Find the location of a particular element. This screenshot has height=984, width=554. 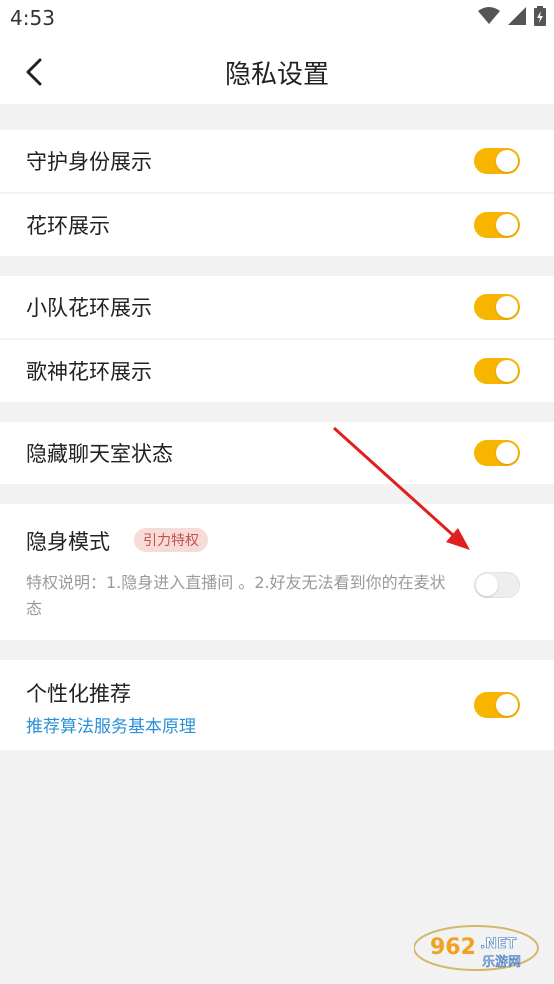

status-time: 4:53 is located at coordinates (32, 18).